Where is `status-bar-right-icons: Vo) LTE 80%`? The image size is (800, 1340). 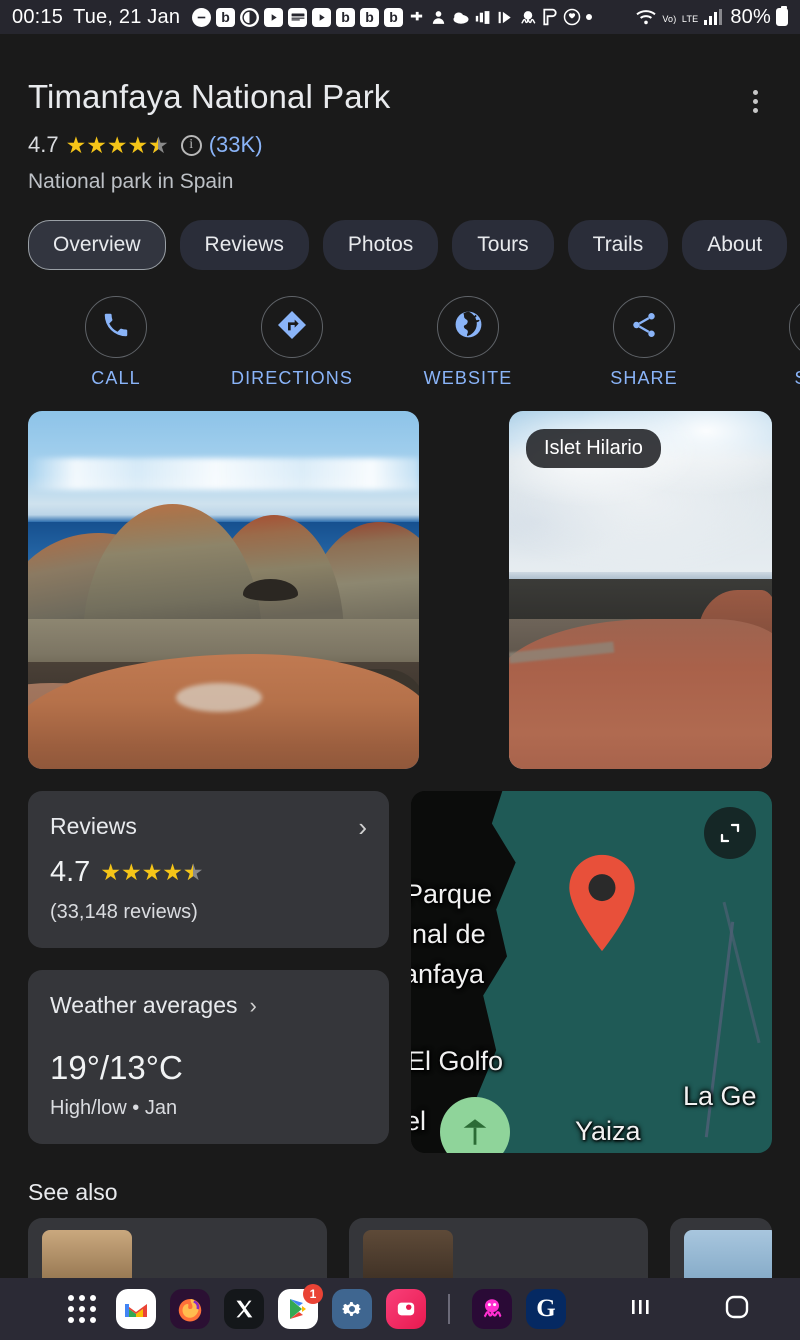 status-bar-right-icons: Vo) LTE 80% is located at coordinates (711, 17).